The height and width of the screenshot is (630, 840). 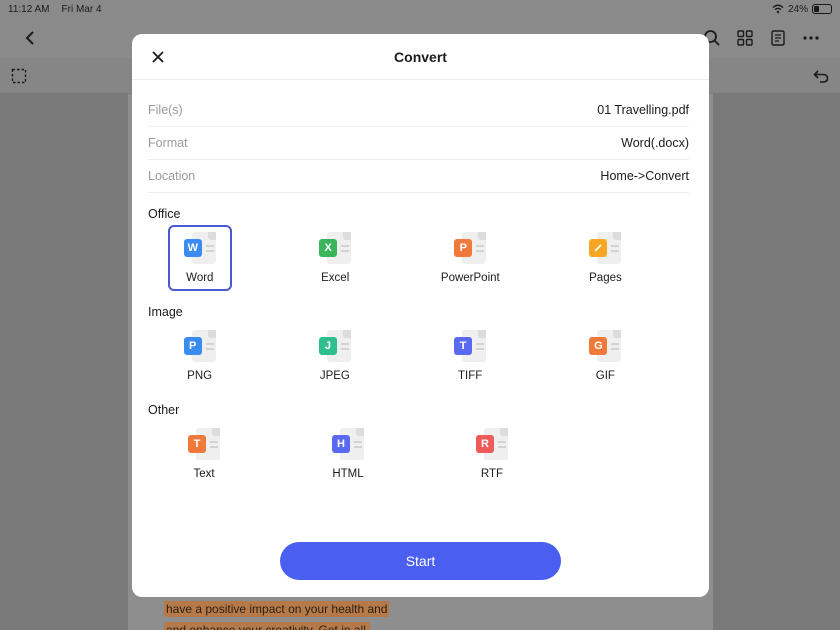 I want to click on close-icon, so click(x=158, y=57).